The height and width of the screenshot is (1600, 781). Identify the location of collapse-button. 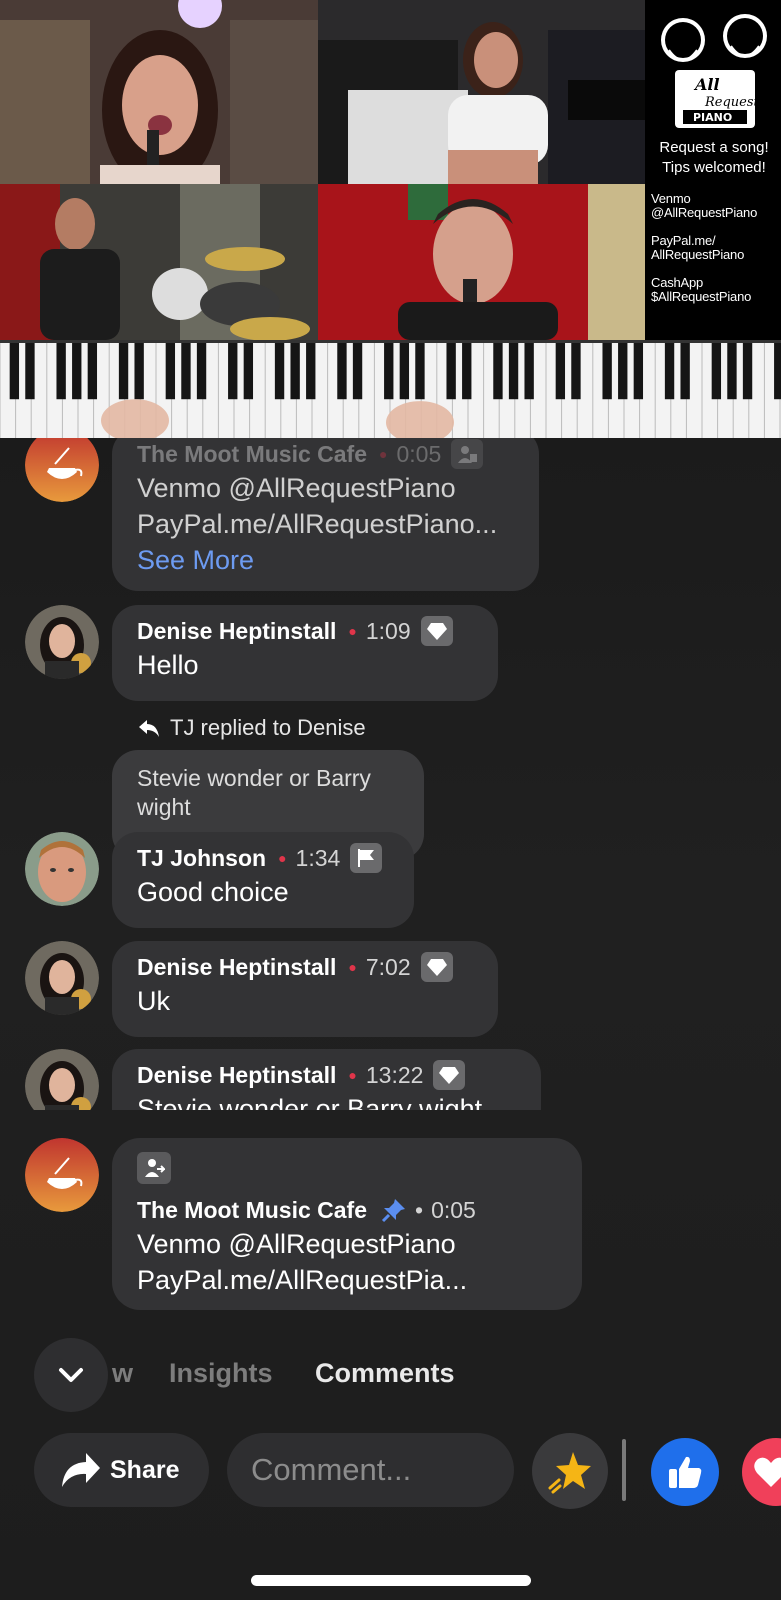
(71, 1375).